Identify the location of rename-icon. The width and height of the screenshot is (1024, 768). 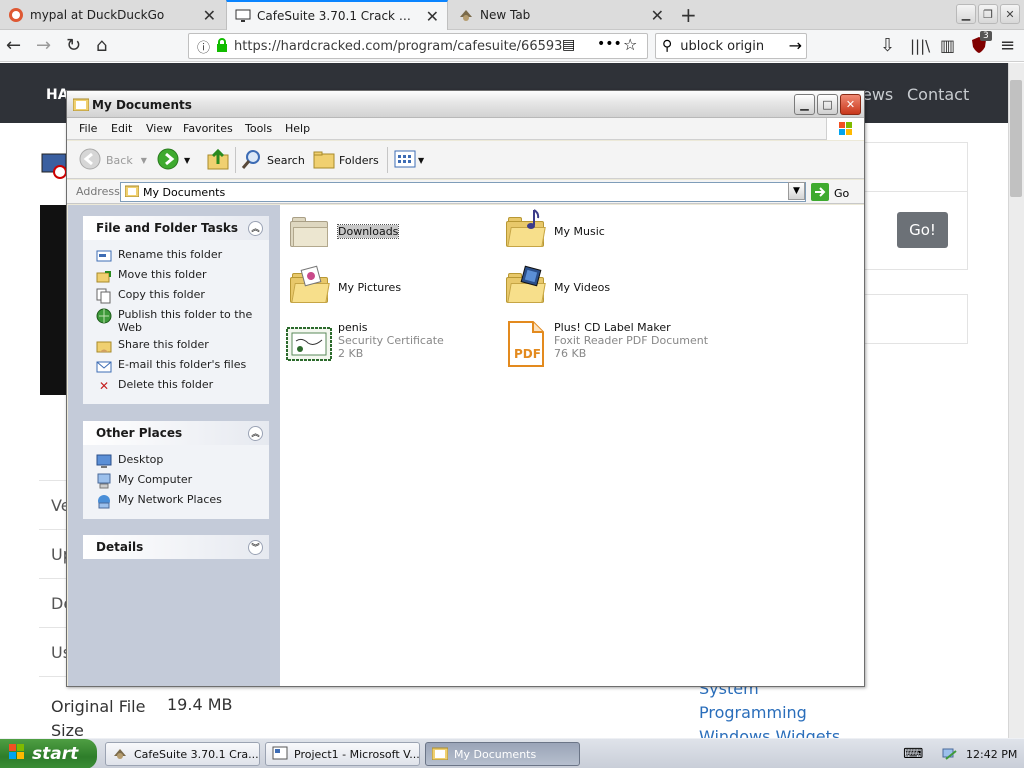
(104, 256).